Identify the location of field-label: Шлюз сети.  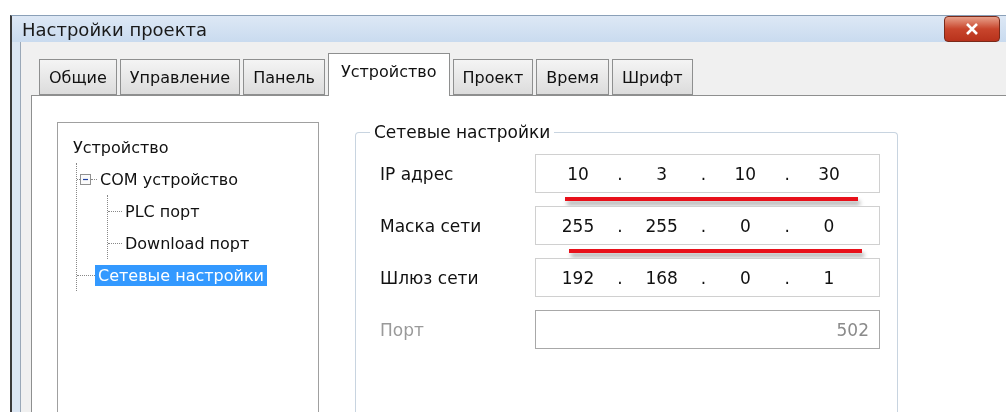
(429, 277).